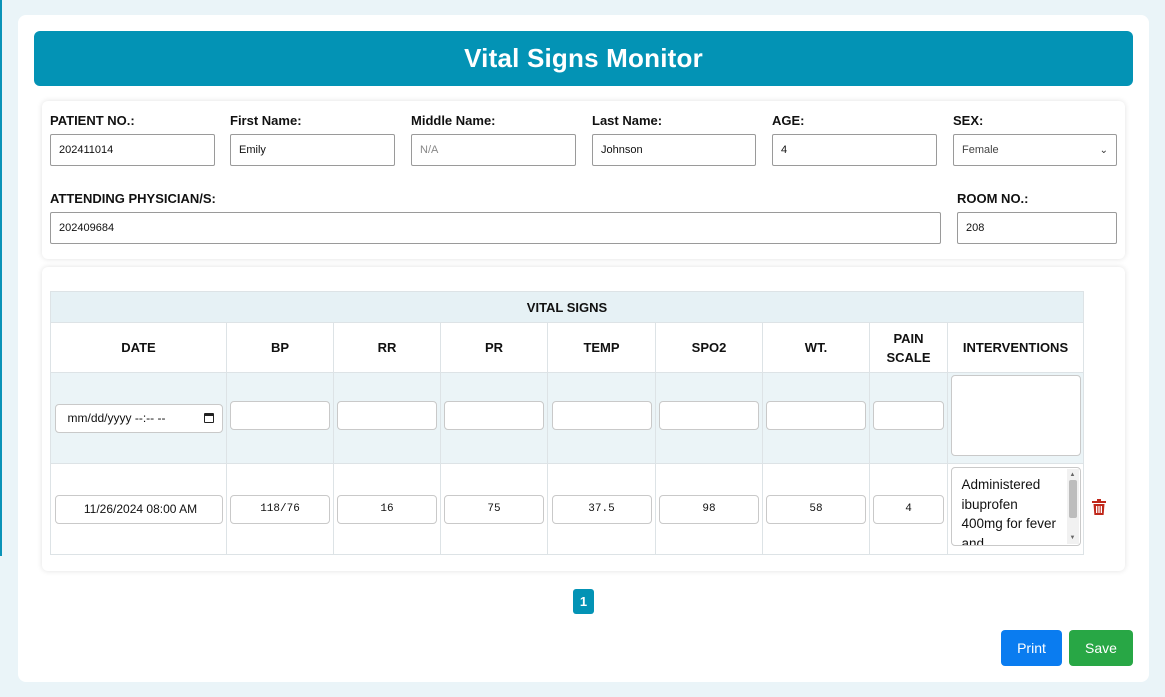 This screenshot has height=697, width=1165. What do you see at coordinates (1073, 475) in the screenshot?
I see `scroll-up-icon: ▲` at bounding box center [1073, 475].